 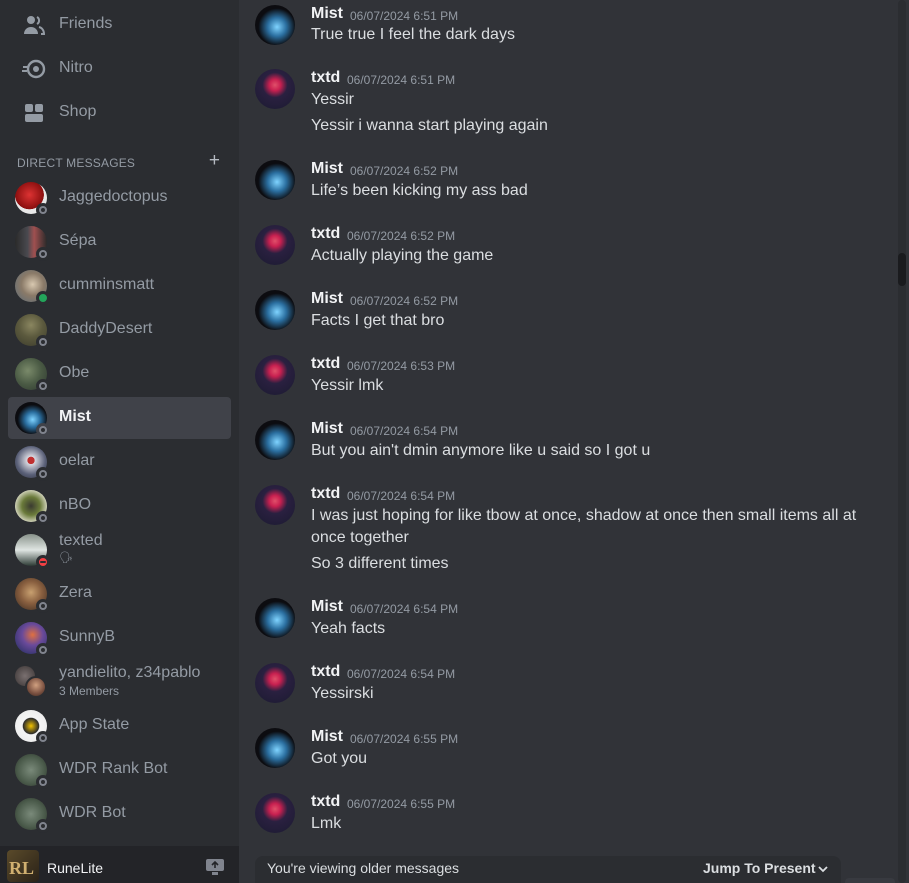 I want to click on group-member-count: 3 Members, so click(x=89, y=691).